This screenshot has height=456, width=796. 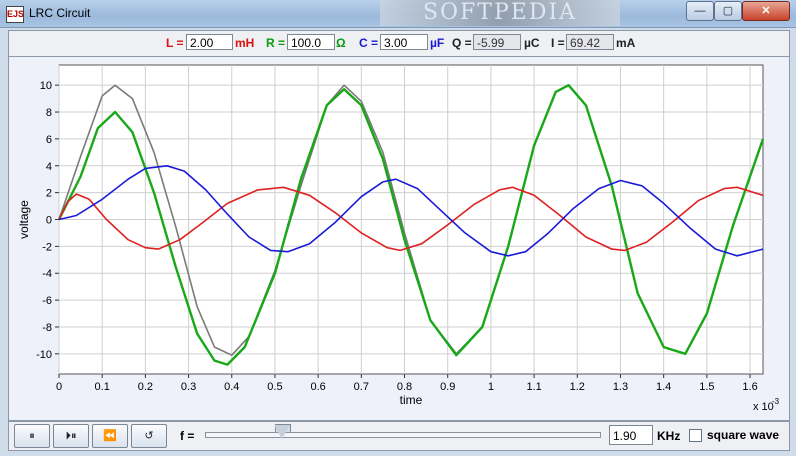 What do you see at coordinates (188, 387) in the screenshot?
I see `x-tick-label: 0.3` at bounding box center [188, 387].